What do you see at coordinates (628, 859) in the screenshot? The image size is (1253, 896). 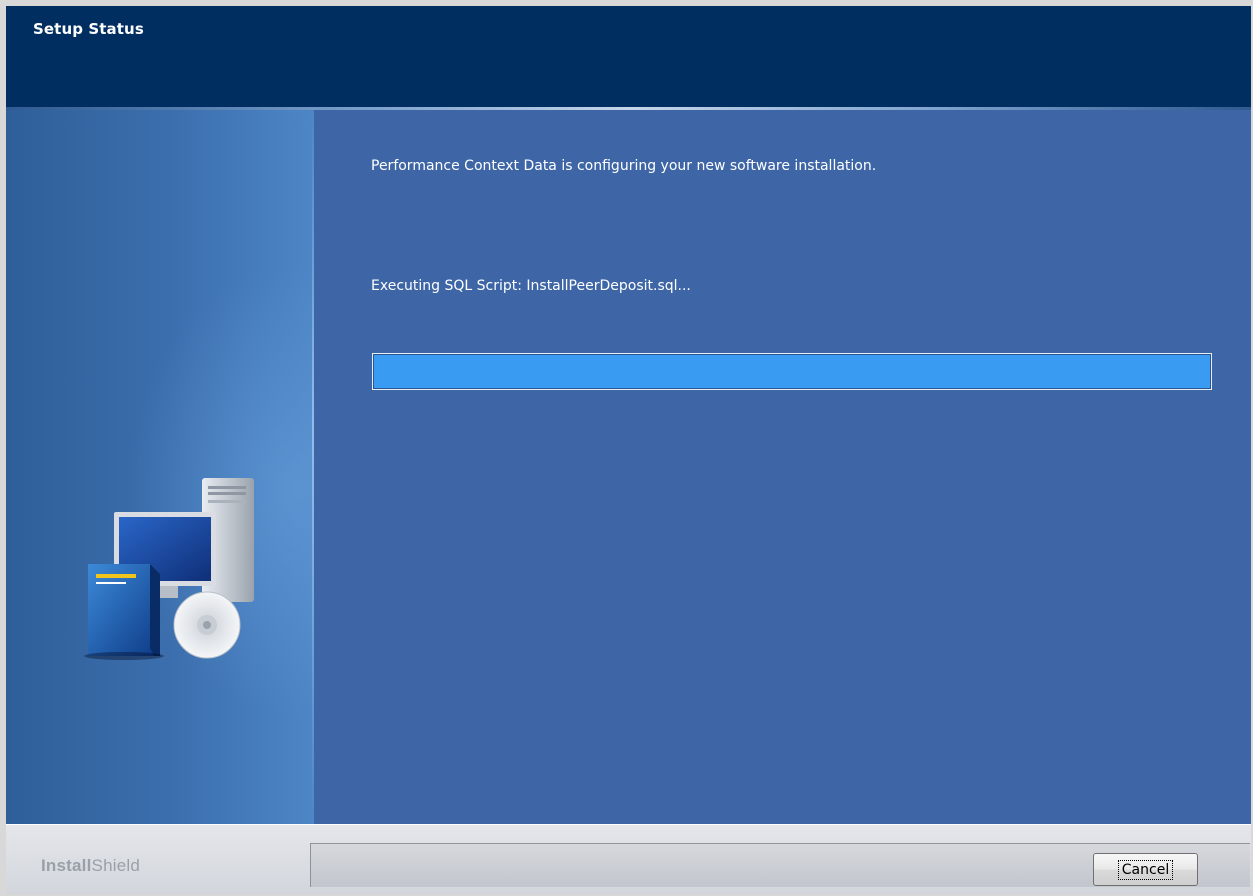 I see `footer: InstallShield Cancel` at bounding box center [628, 859].